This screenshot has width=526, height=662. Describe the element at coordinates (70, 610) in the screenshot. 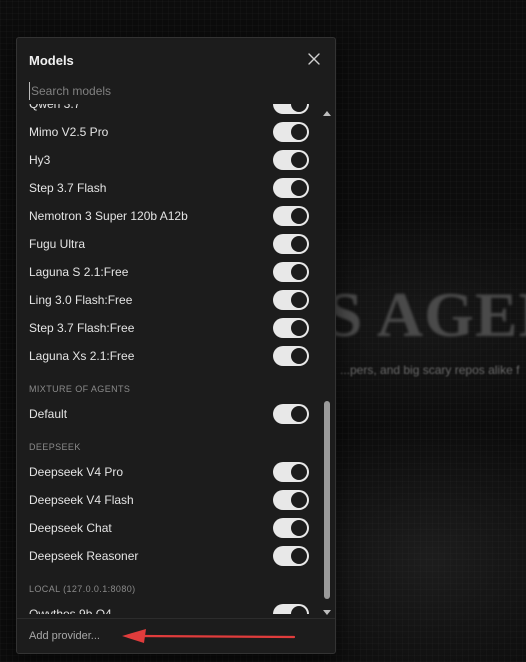

I see `model-label: Qwythos 9b Q4` at that location.